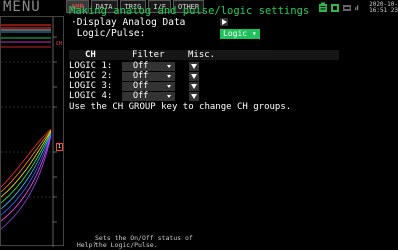  What do you see at coordinates (91, 96) in the screenshot?
I see `row-label: LOGIC 4:` at bounding box center [91, 96].